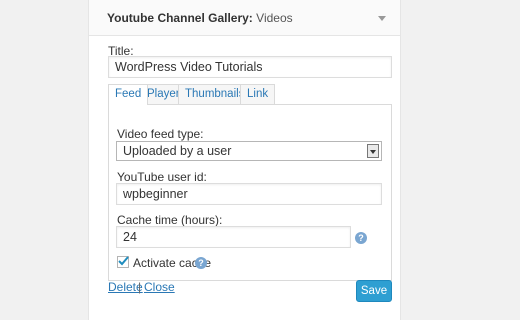  Describe the element at coordinates (180, 18) in the screenshot. I see `widget-title-name: Youtube Channel Gallery:` at that location.